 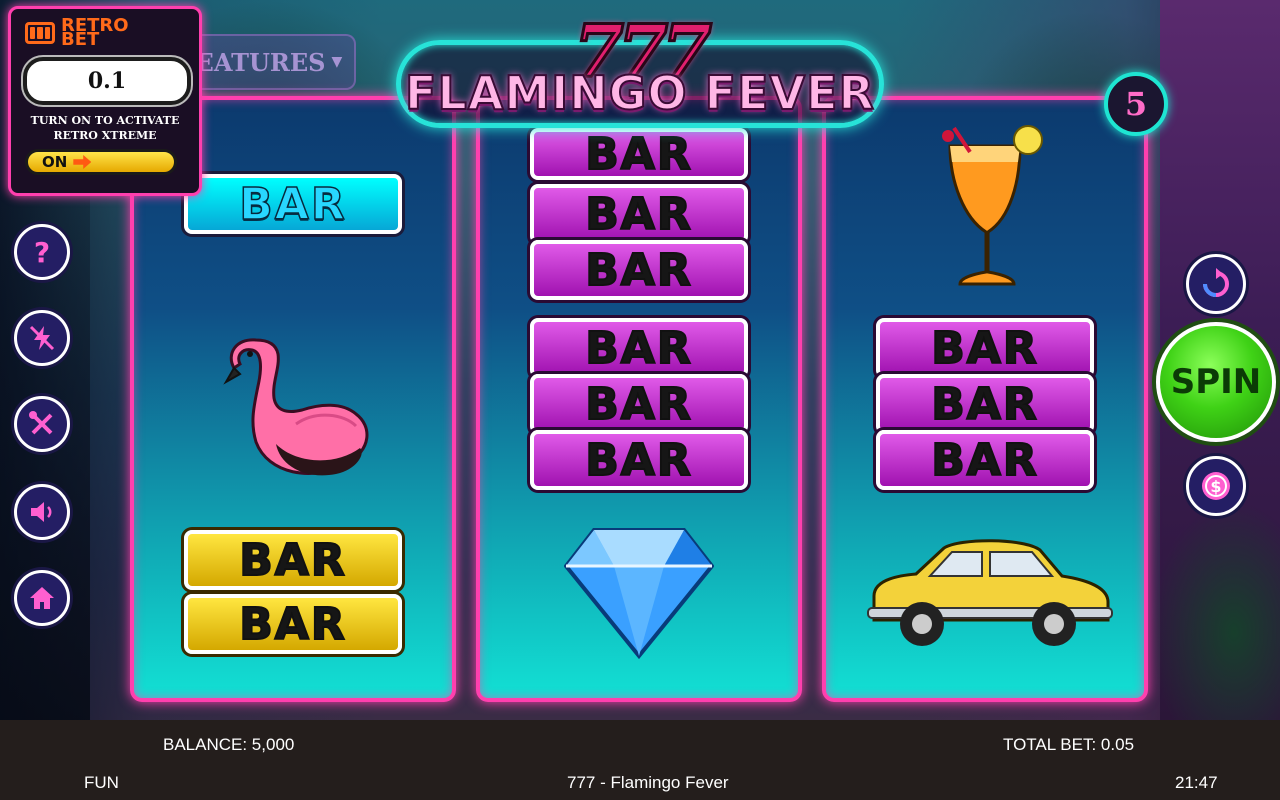 I want to click on tools-icon, so click(x=41, y=423).